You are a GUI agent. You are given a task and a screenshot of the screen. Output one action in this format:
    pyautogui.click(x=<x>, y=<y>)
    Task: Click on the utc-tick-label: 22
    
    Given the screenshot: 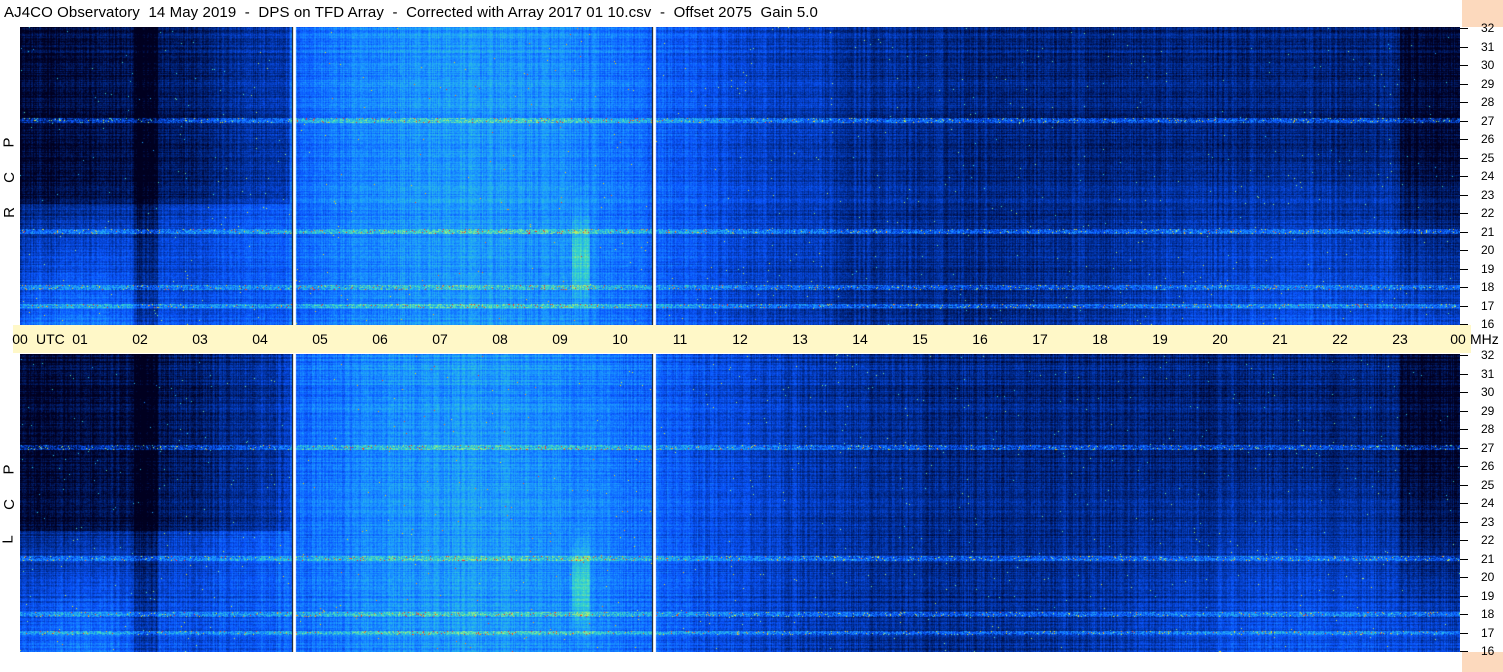 What is the action you would take?
    pyautogui.click(x=1340, y=339)
    